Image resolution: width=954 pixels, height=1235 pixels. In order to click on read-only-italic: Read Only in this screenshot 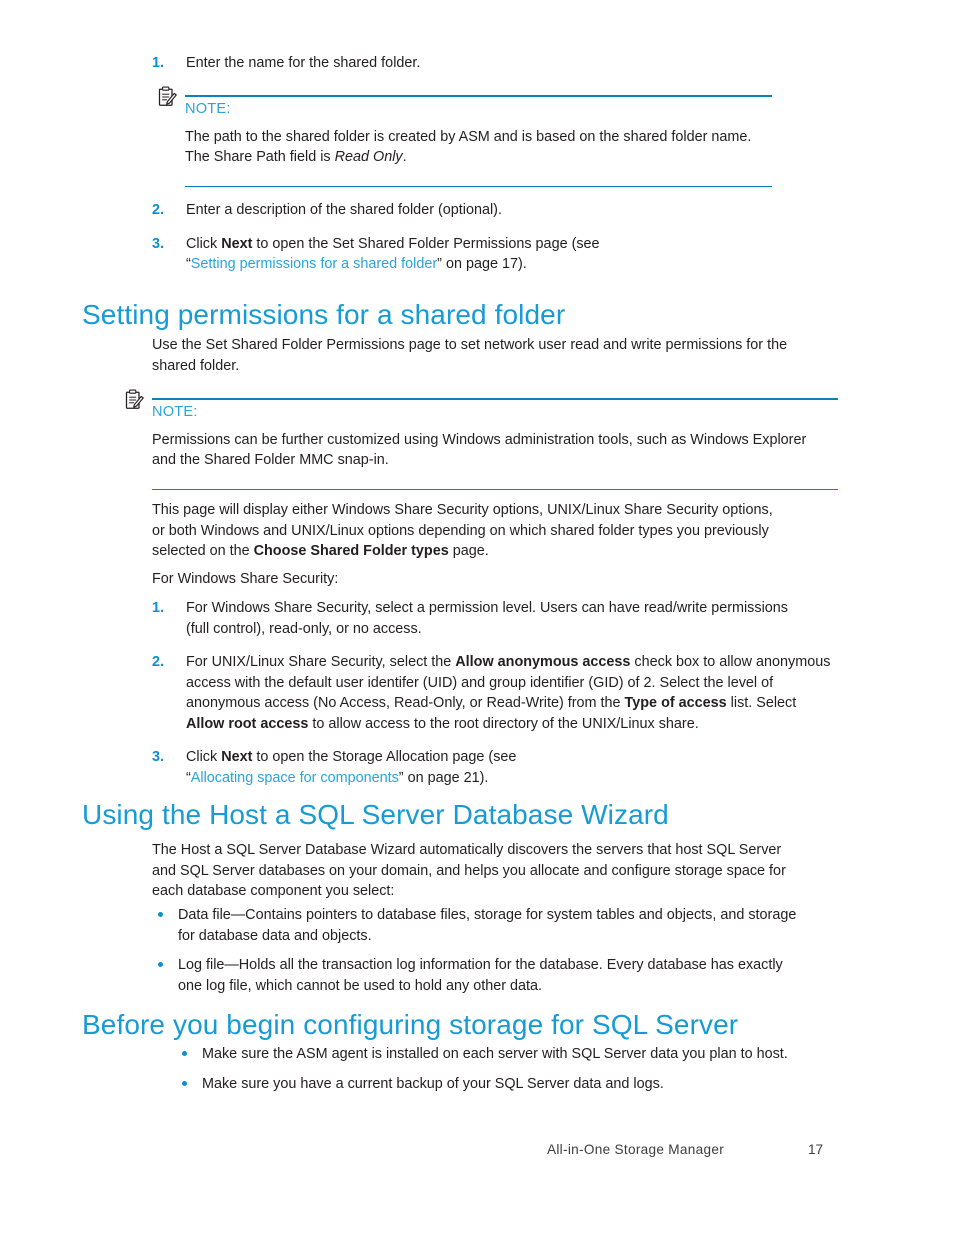, I will do `click(368, 157)`.